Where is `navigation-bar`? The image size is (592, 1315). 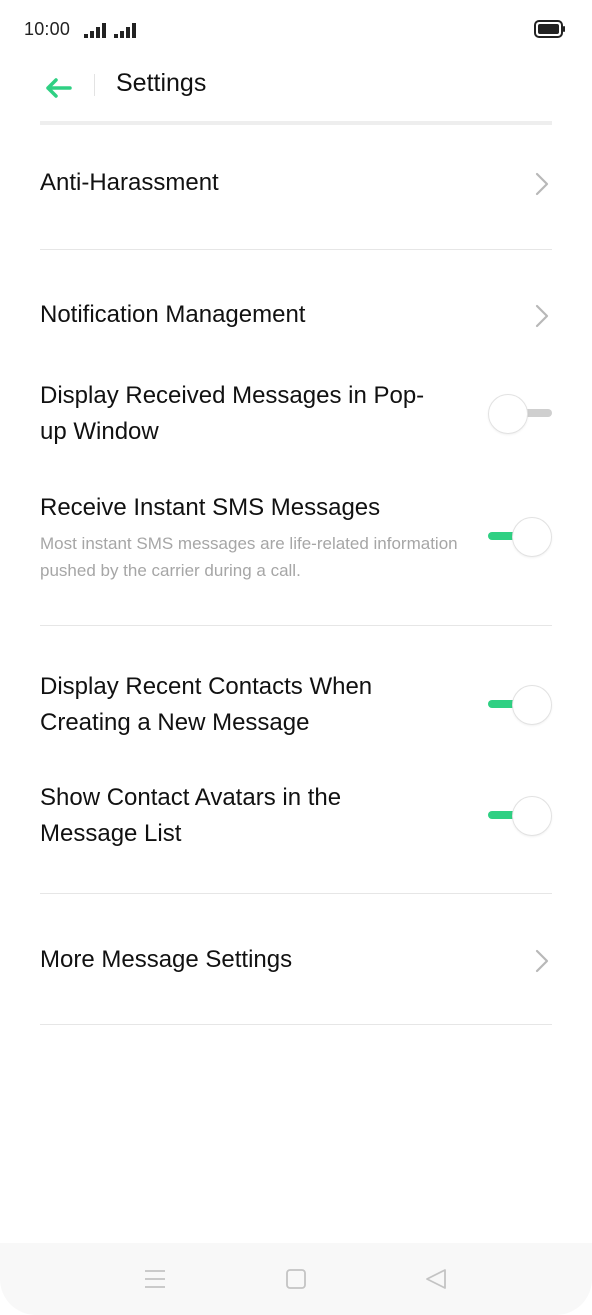 navigation-bar is located at coordinates (296, 1279).